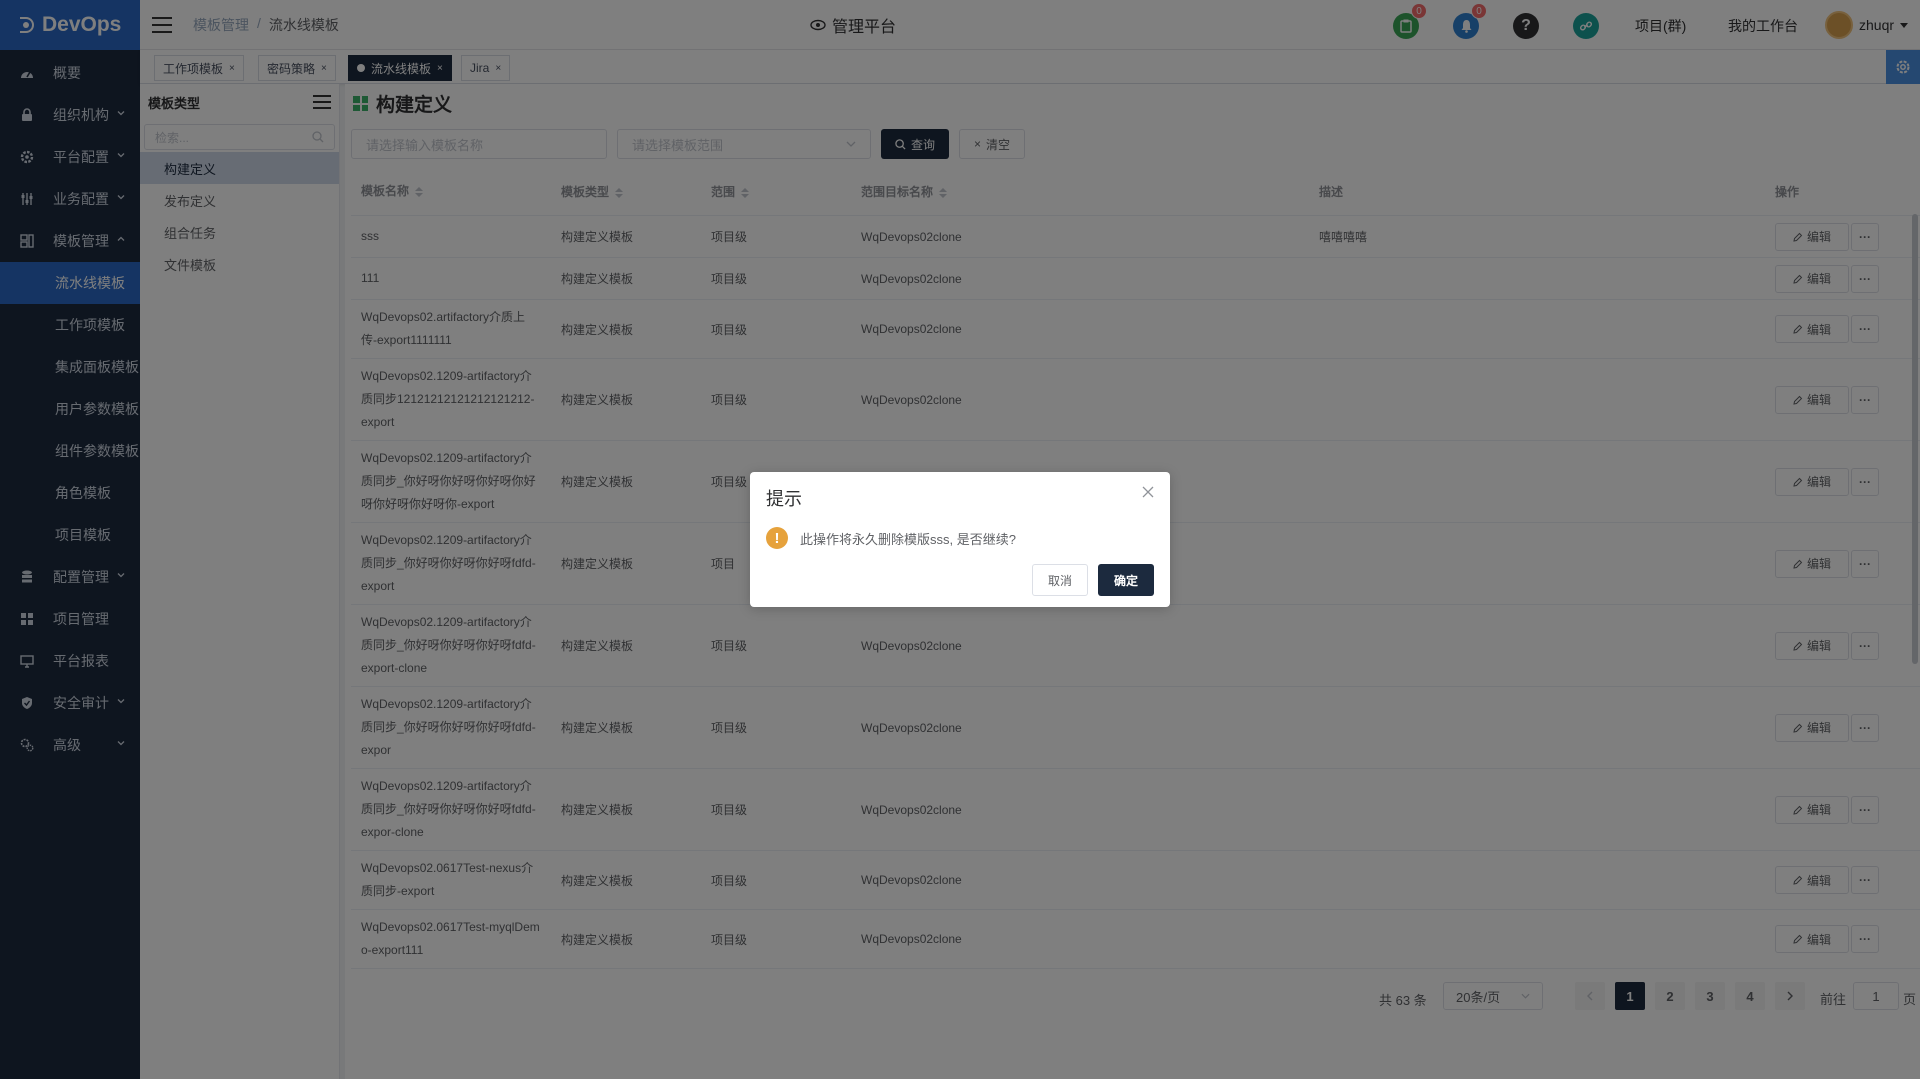  What do you see at coordinates (777, 538) in the screenshot?
I see `warning-icon: !` at bounding box center [777, 538].